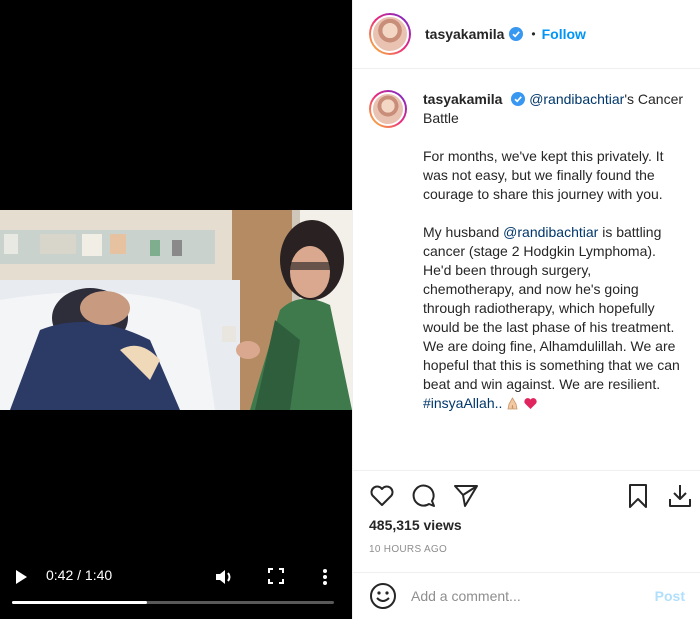 The height and width of the screenshot is (619, 700). What do you see at coordinates (463, 232) in the screenshot?
I see `caption-para2-start: My husband` at bounding box center [463, 232].